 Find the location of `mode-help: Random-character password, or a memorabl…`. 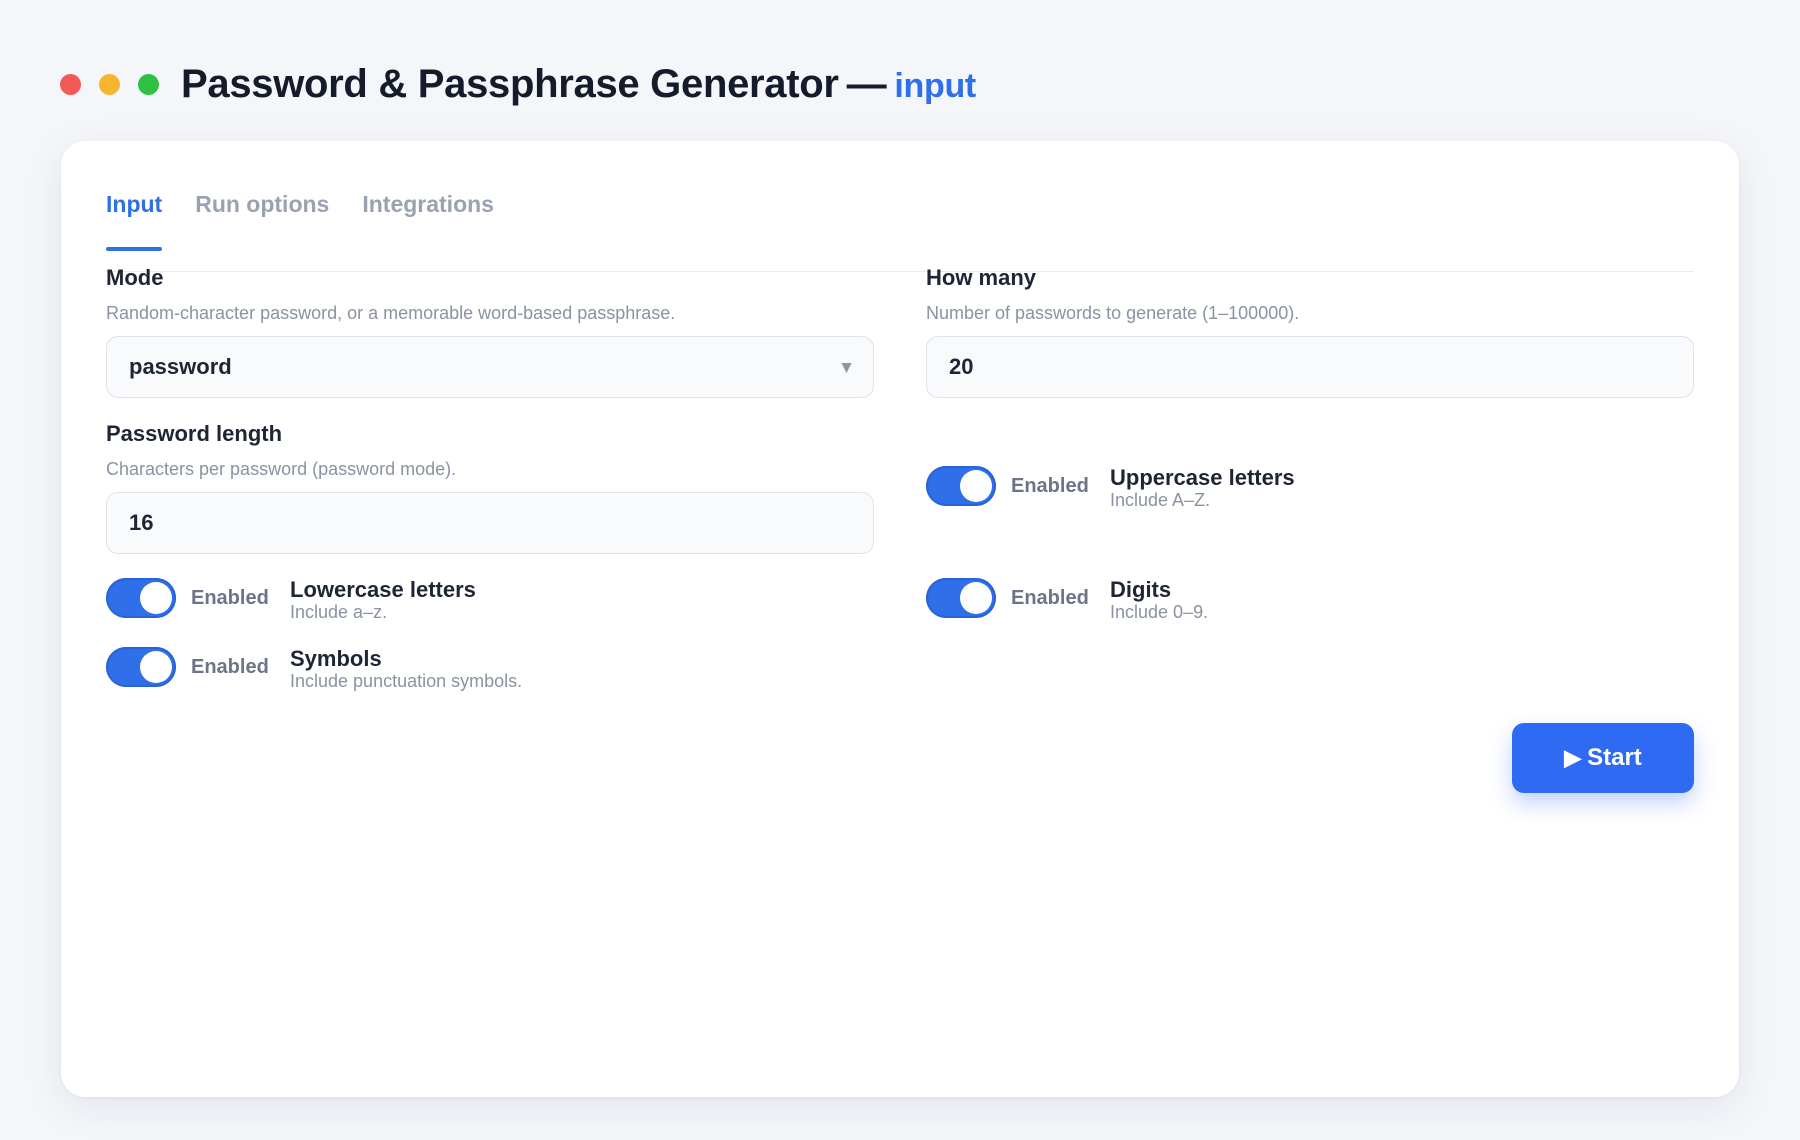

mode-help: Random-character password, or a memorabl… is located at coordinates (391, 313).